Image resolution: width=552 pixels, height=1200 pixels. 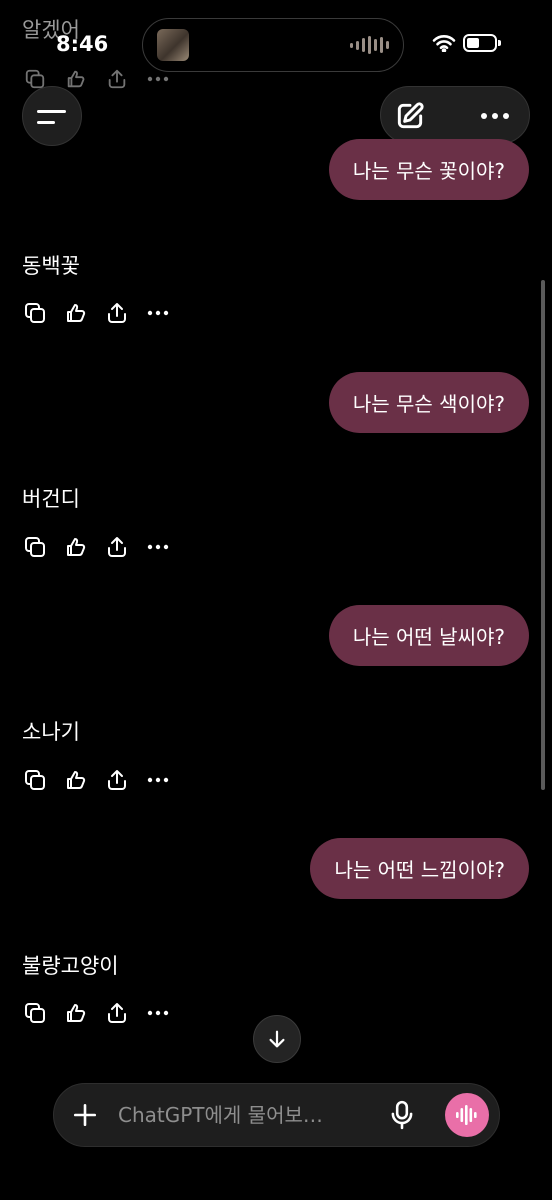 I want to click on sidebar-menu-button, so click(x=52, y=116).